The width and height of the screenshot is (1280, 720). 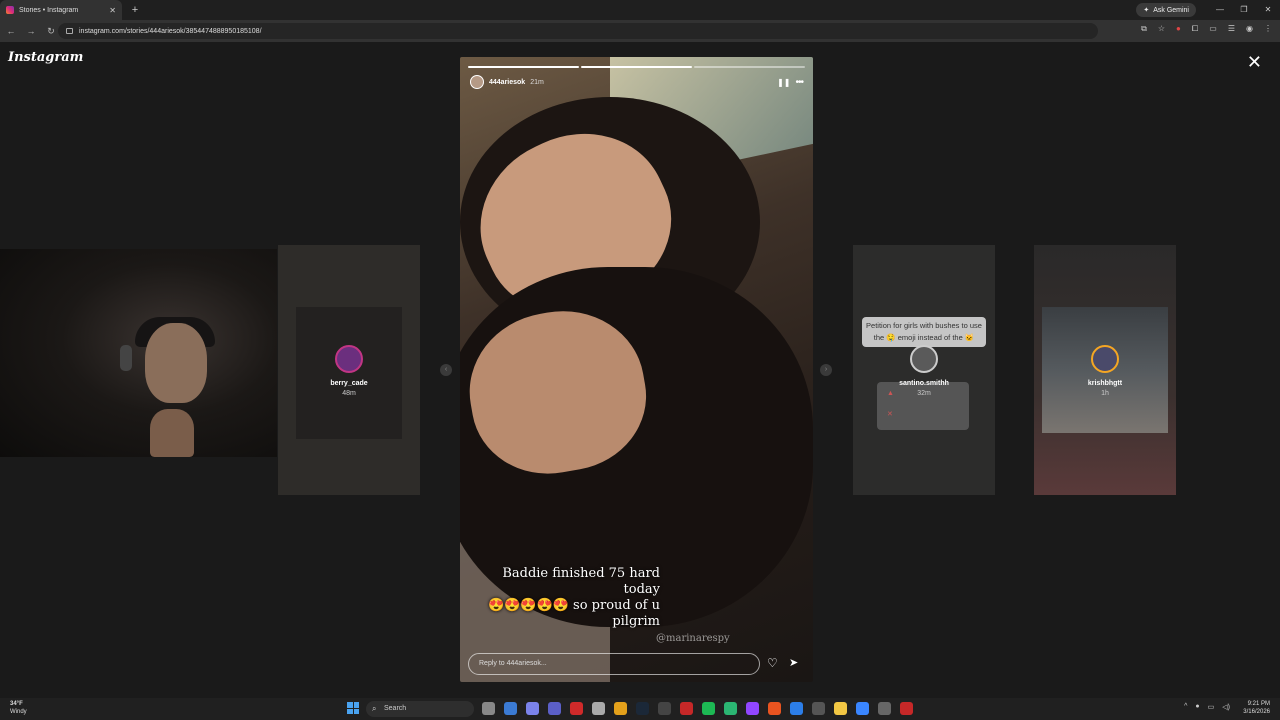 What do you see at coordinates (752, 708) in the screenshot?
I see `twitch-icon` at bounding box center [752, 708].